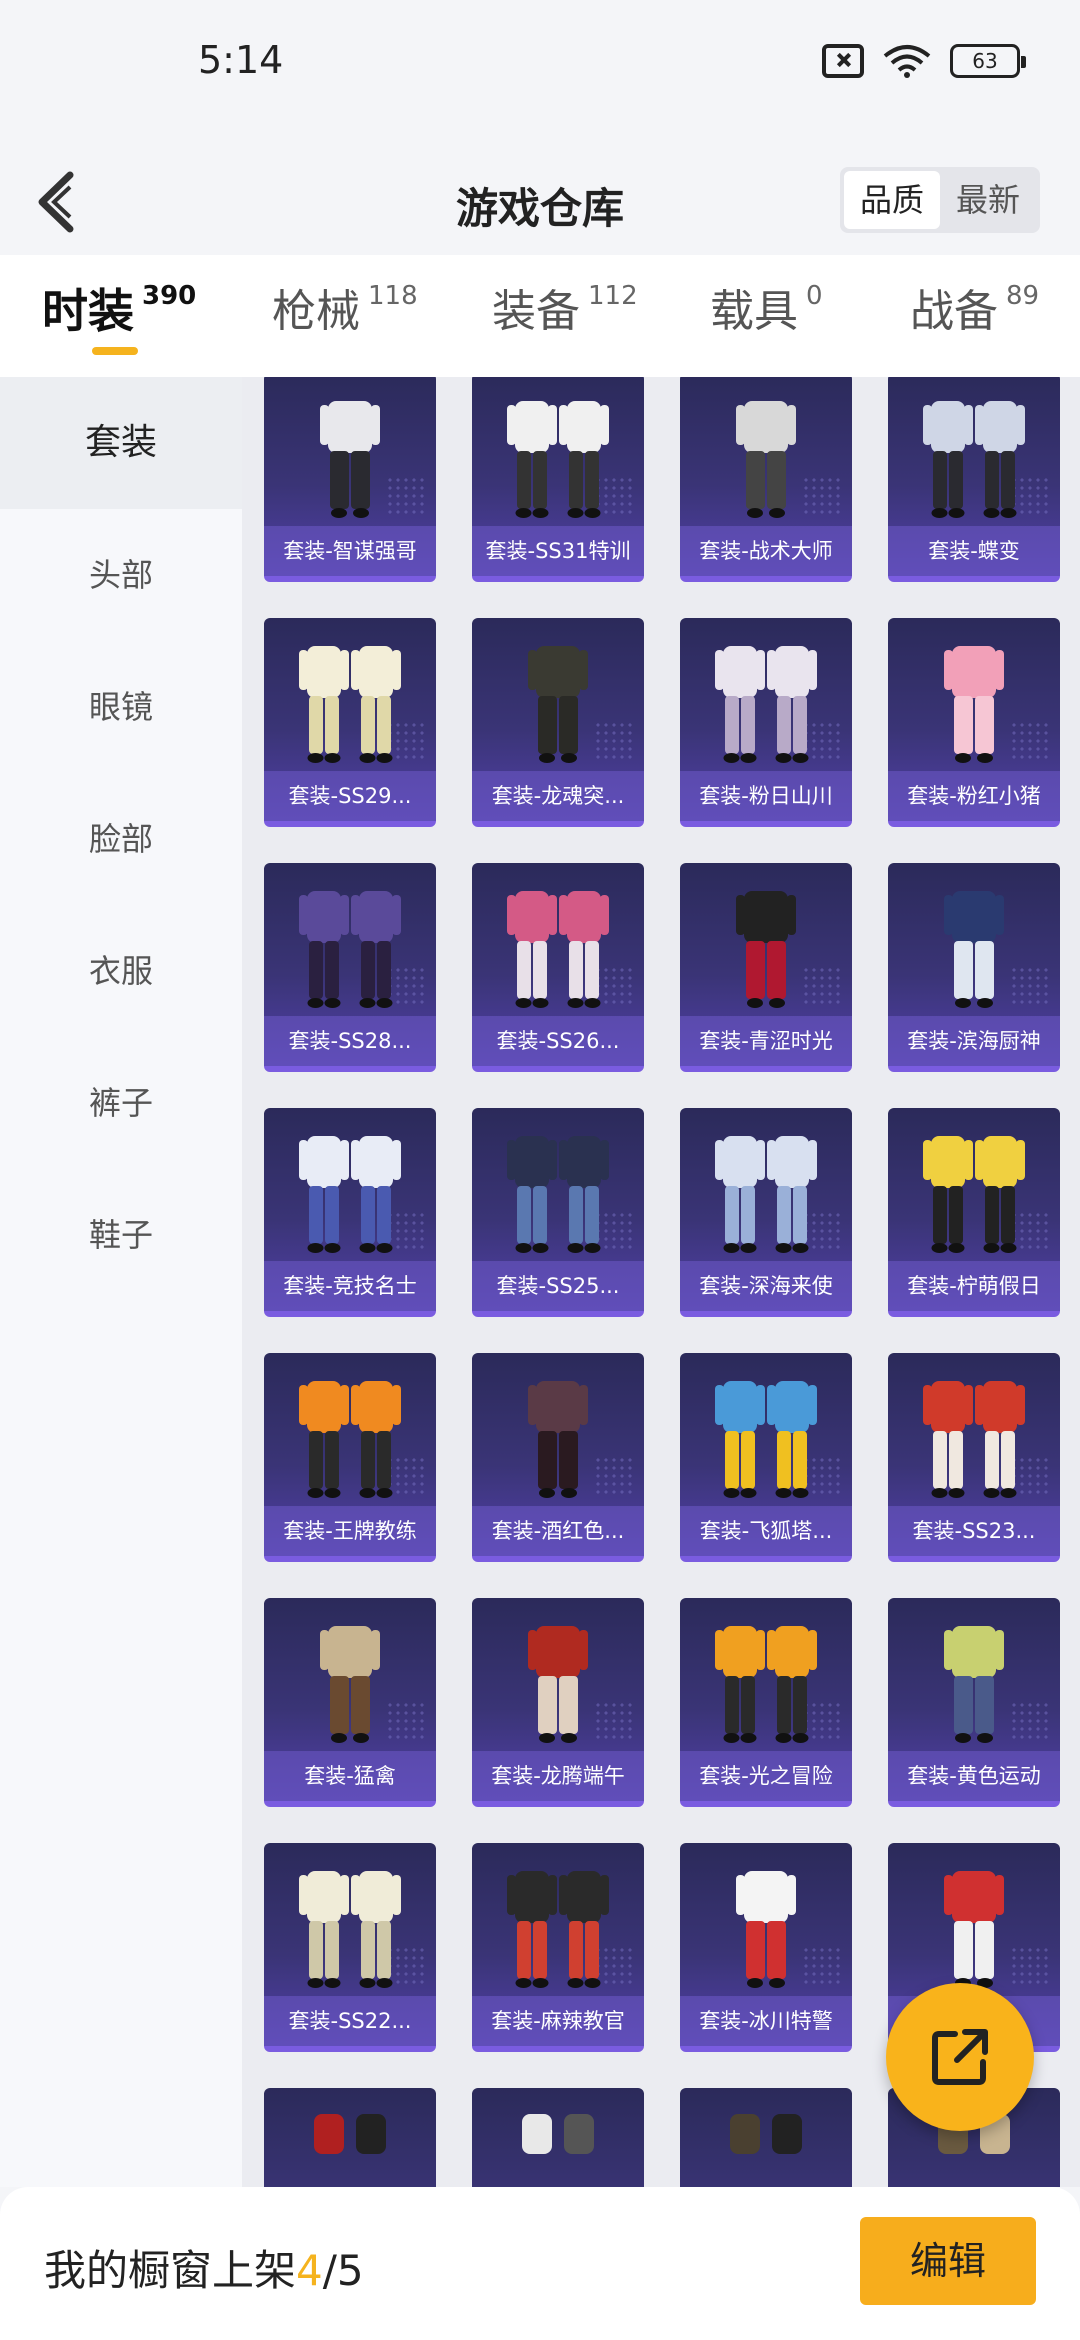  I want to click on tab-count: 89, so click(1023, 296).